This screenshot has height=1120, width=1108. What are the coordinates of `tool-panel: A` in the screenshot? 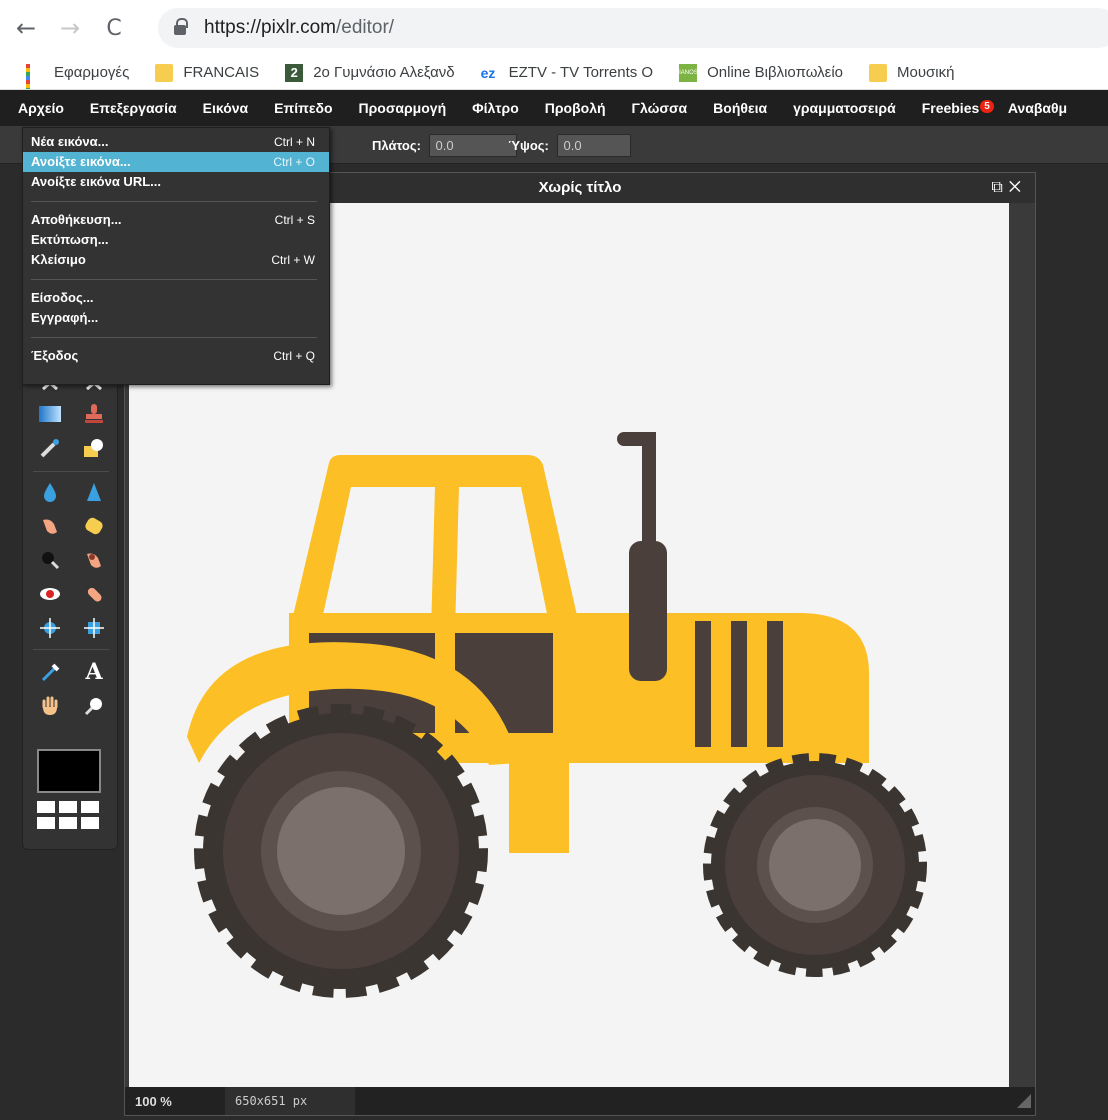 It's located at (70, 610).